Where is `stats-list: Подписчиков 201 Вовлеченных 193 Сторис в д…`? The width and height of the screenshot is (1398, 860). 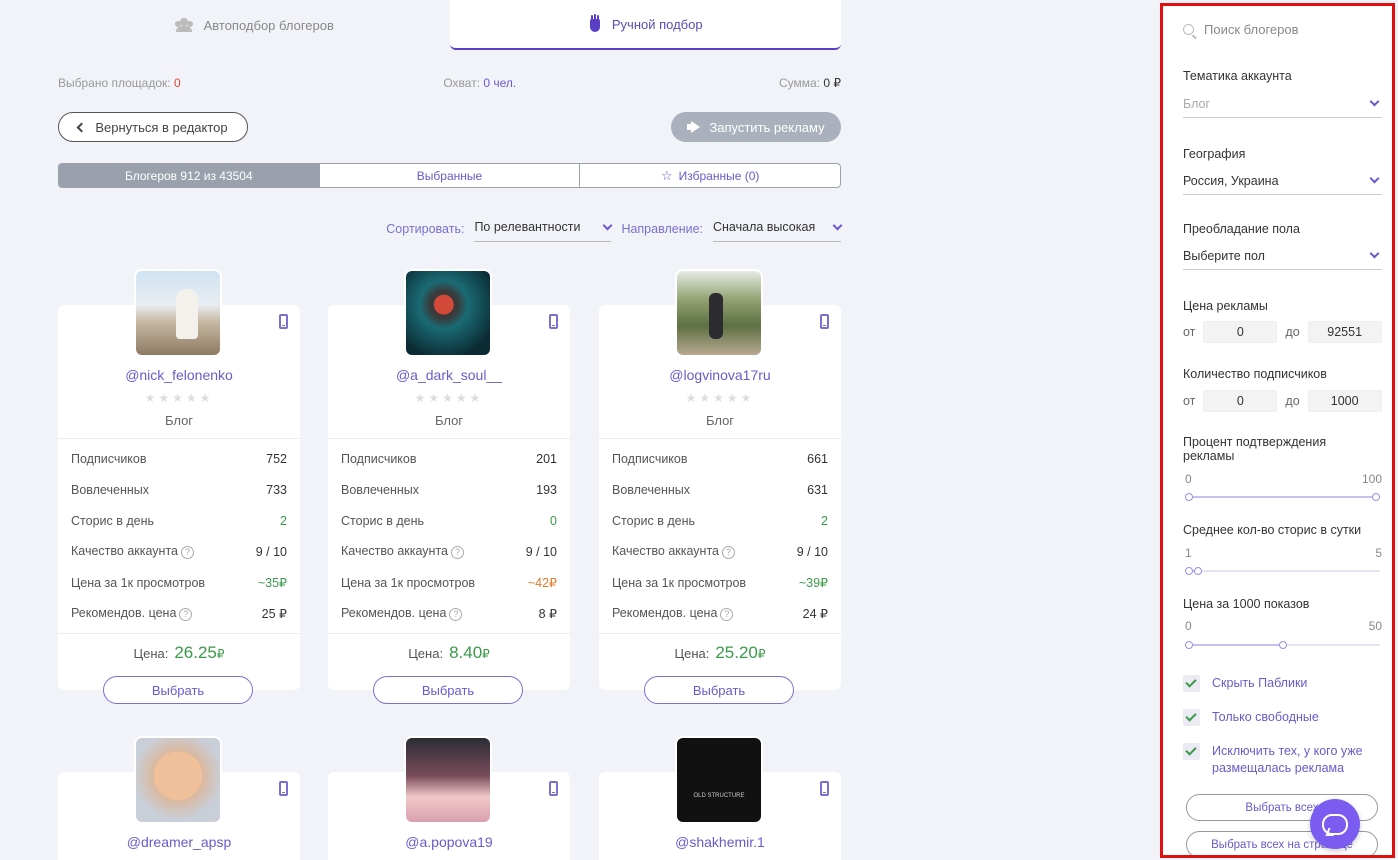 stats-list: Подписчиков 201 Вовлеченных 193 Сторис в д… is located at coordinates (449, 536).